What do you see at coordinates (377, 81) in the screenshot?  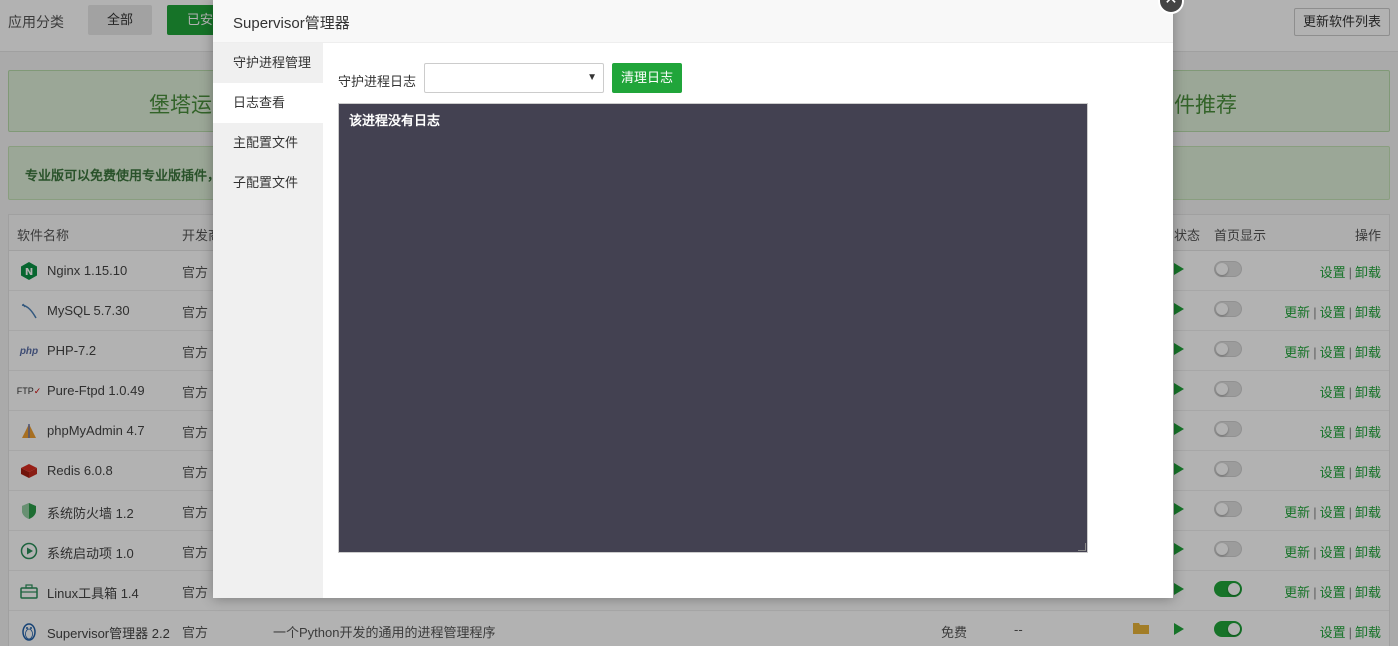 I see `log-select-label: 守护进程日志` at bounding box center [377, 81].